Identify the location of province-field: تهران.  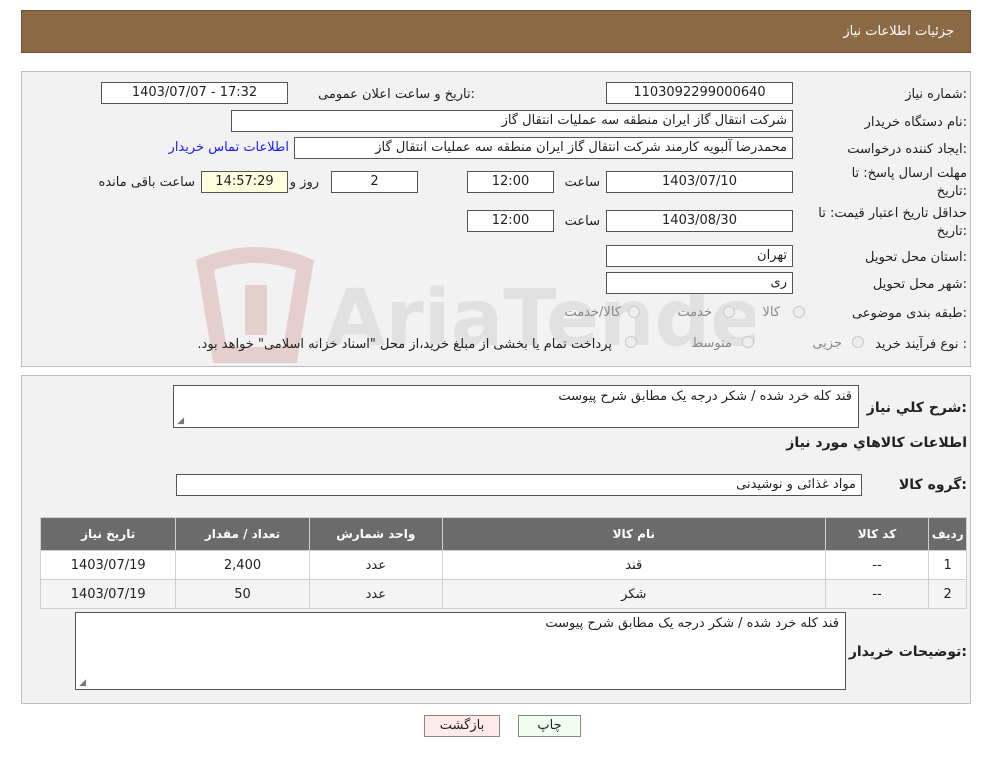
(699, 256).